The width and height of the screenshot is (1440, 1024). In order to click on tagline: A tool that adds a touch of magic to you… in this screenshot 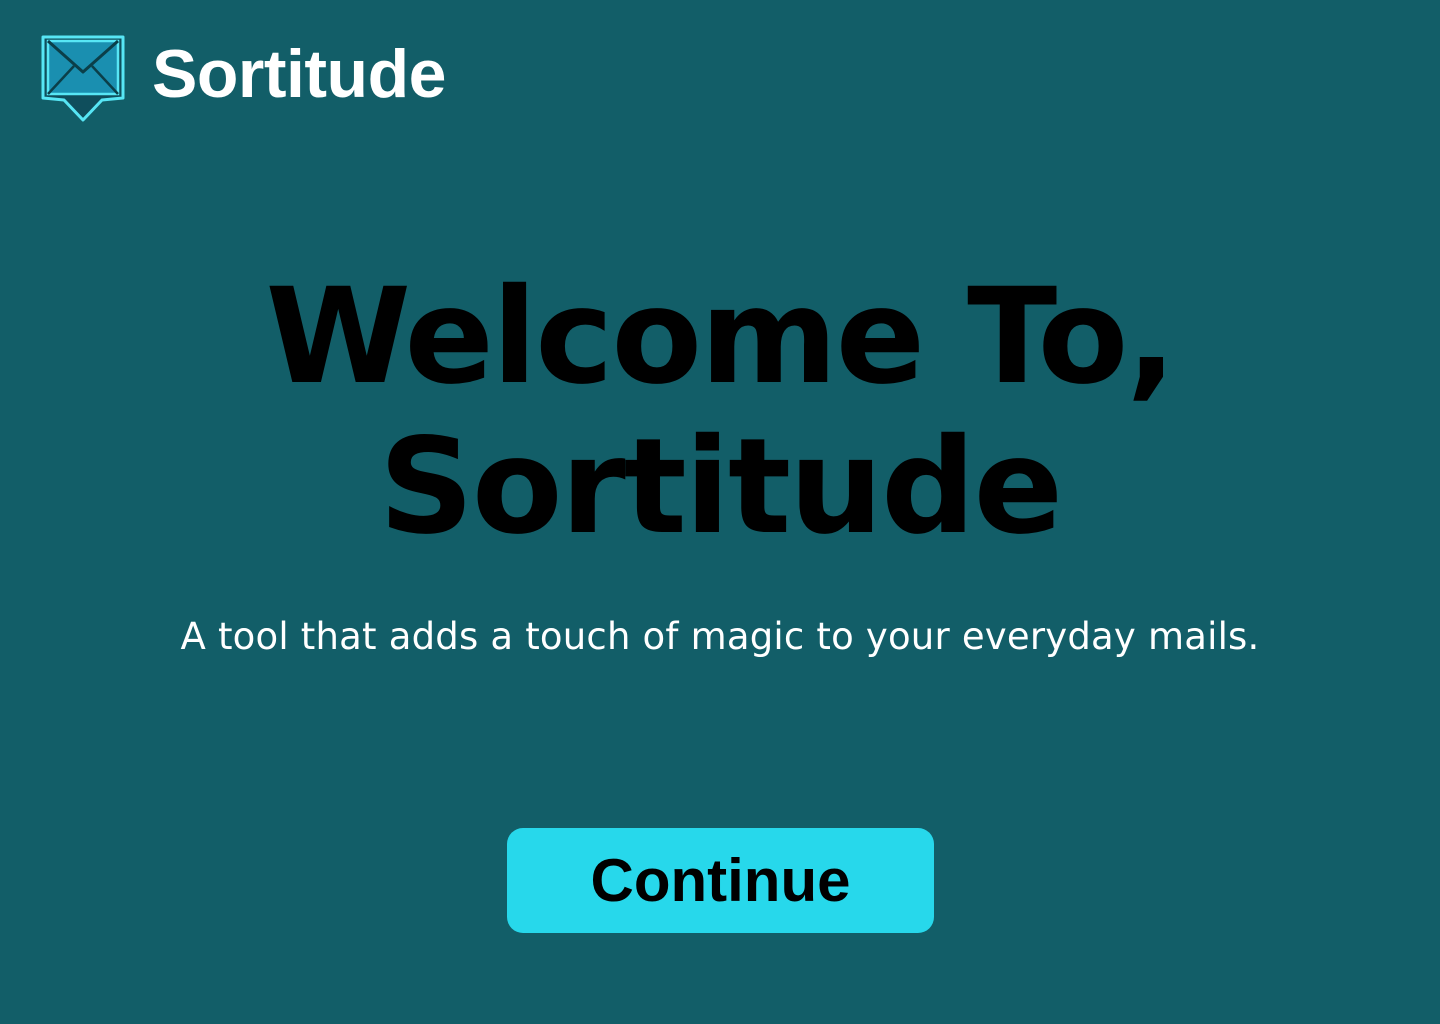, I will do `click(720, 636)`.